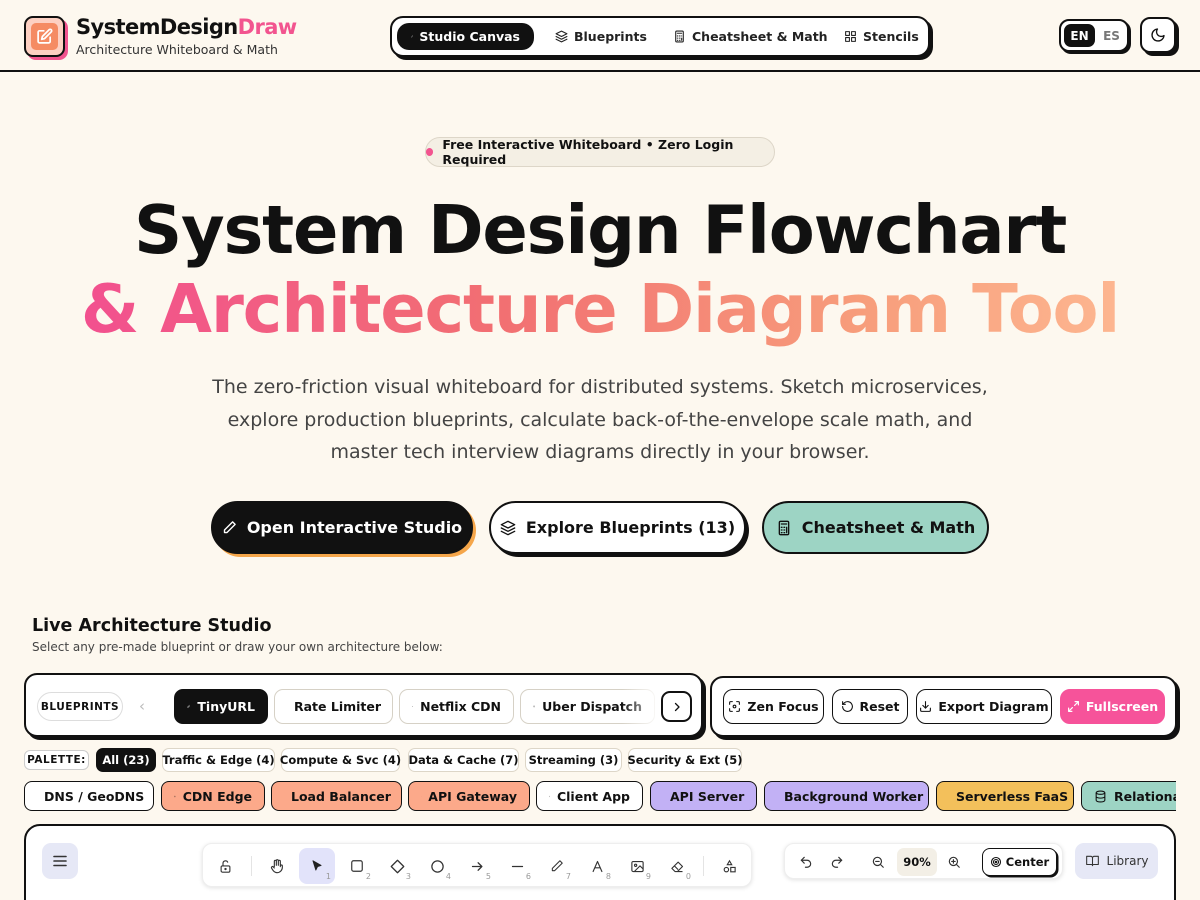 This screenshot has height=900, width=1200. What do you see at coordinates (333, 706) in the screenshot?
I see `blueprint-rate-limiter: Rate Limiter` at bounding box center [333, 706].